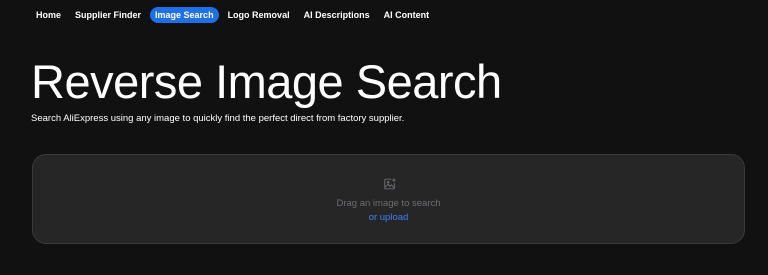 This screenshot has height=275, width=768. Describe the element at coordinates (266, 81) in the screenshot. I see `page-title: Reverse Image Search` at that location.